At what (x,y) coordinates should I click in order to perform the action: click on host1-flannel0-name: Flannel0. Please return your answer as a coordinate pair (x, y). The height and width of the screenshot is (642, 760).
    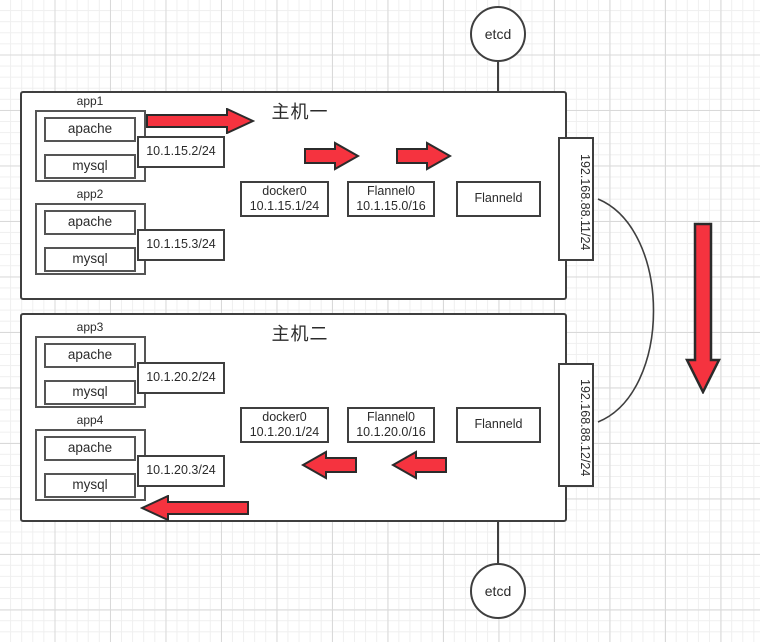
    Looking at the image, I should click on (391, 190).